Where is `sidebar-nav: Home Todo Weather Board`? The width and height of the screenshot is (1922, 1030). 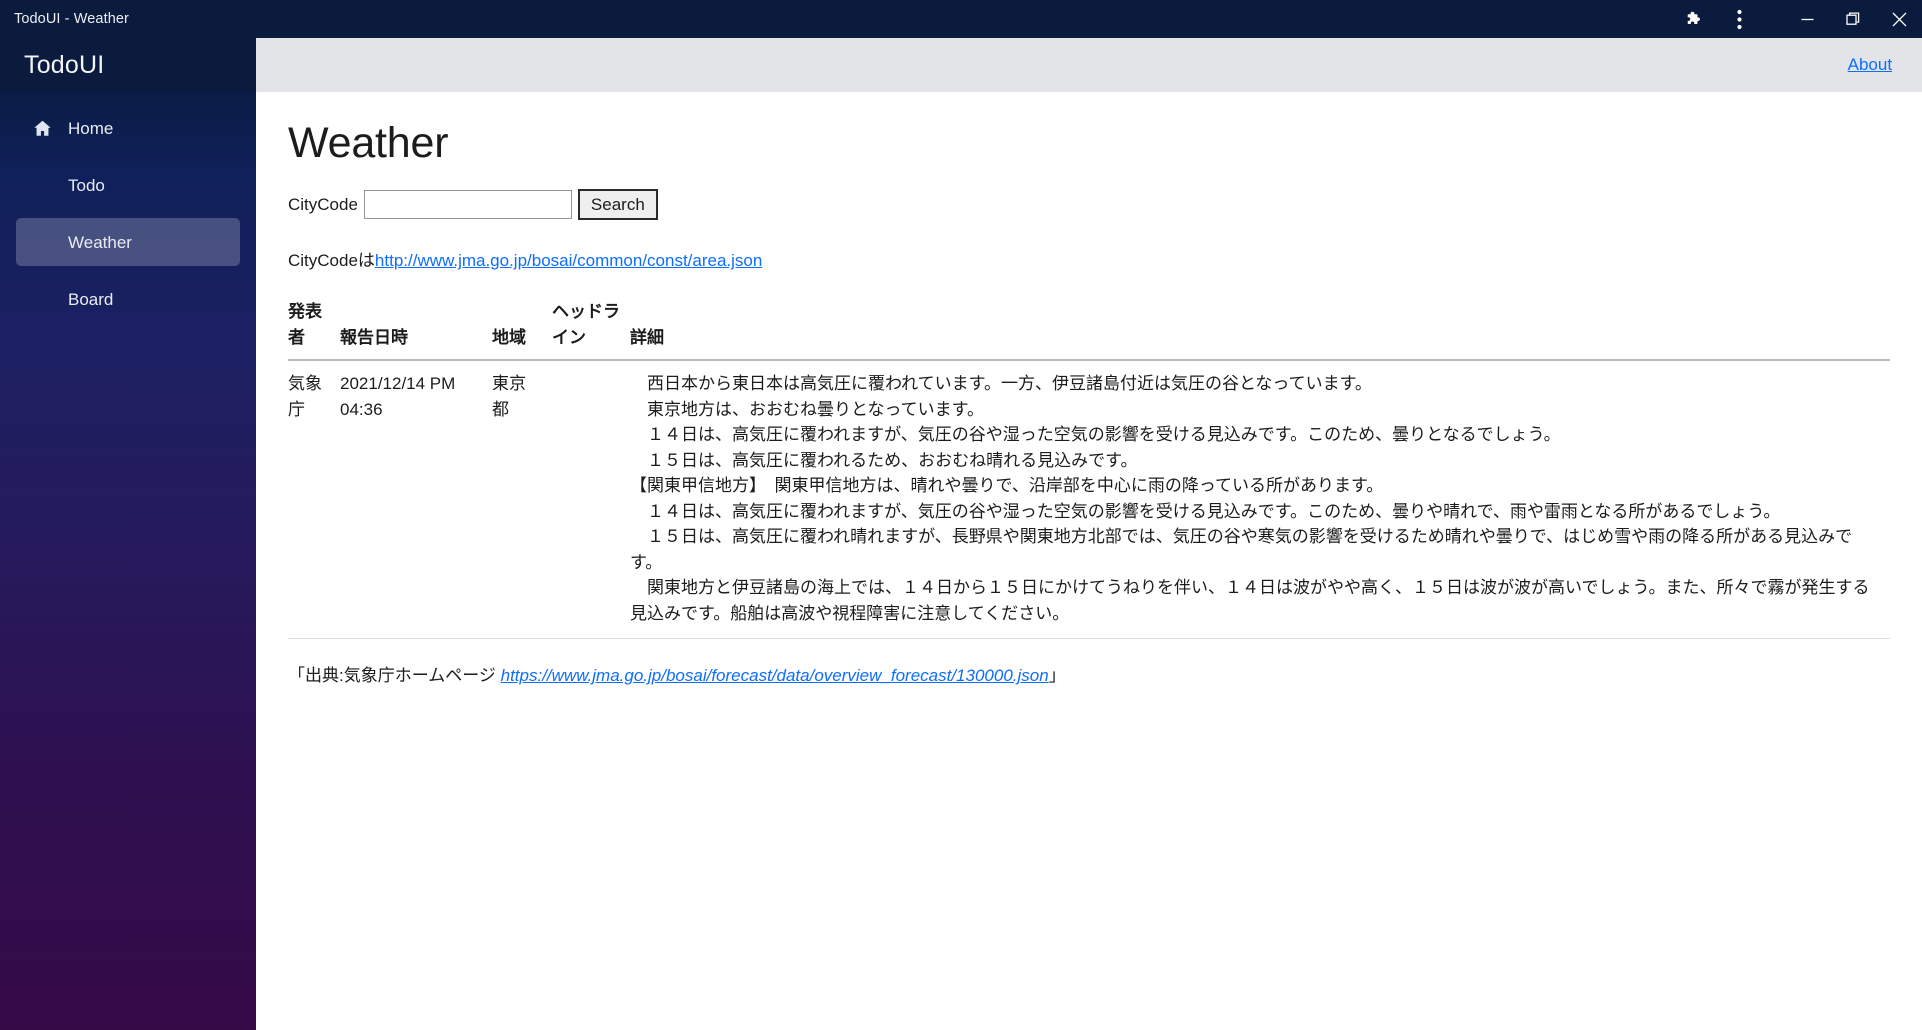
sidebar-nav: Home Todo Weather Board is located at coordinates (128, 212).